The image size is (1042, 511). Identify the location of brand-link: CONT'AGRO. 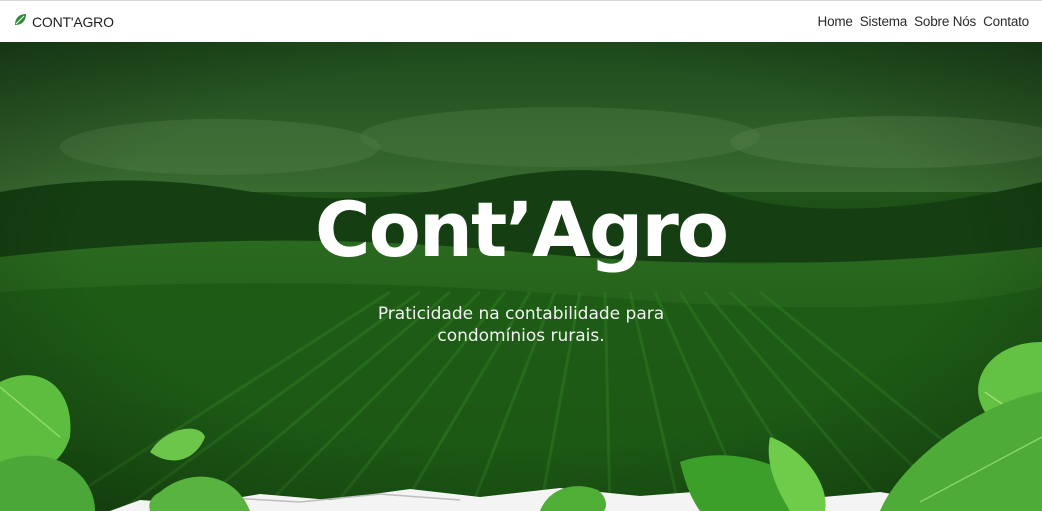
(64, 22).